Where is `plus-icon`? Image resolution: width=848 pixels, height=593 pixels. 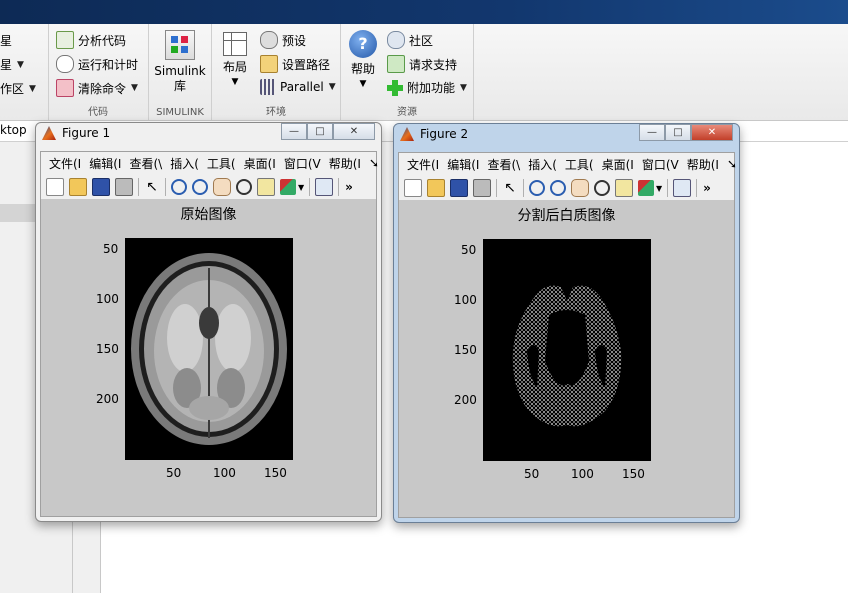 plus-icon is located at coordinates (395, 87).